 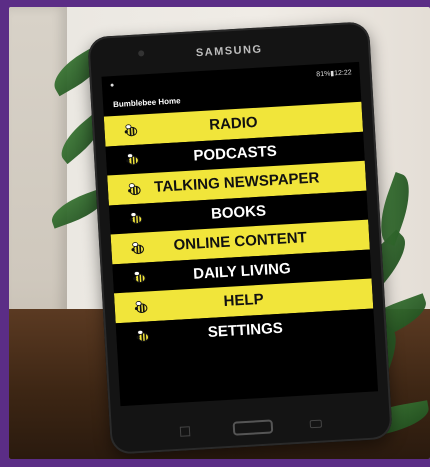 I want to click on home-button, so click(x=253, y=427).